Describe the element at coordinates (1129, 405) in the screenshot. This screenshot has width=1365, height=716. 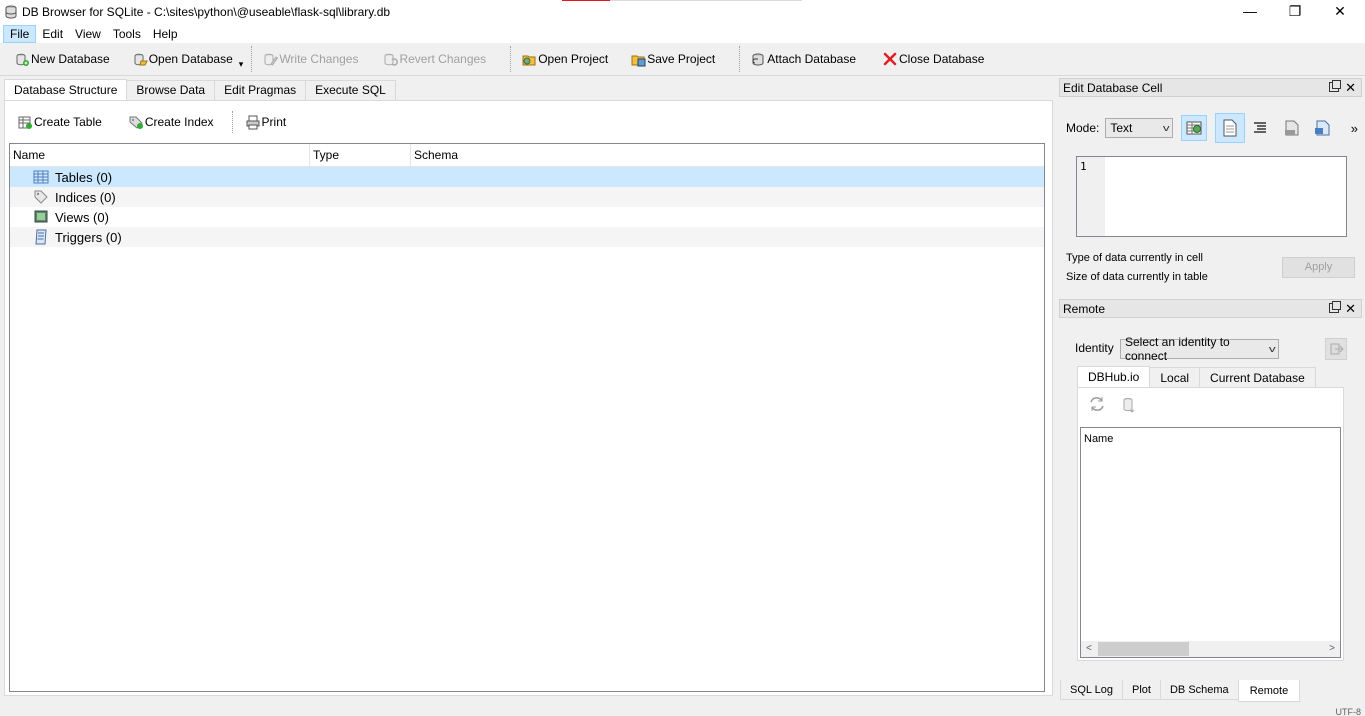
I see `clone-database-icon` at that location.